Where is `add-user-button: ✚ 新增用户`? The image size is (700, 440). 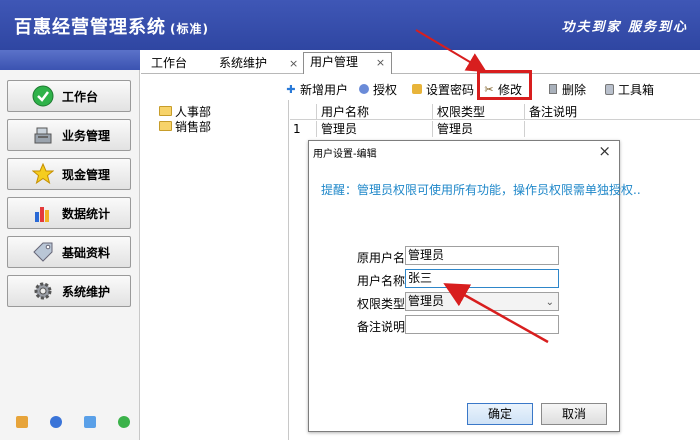 add-user-button: ✚ 新增用户 is located at coordinates (316, 89).